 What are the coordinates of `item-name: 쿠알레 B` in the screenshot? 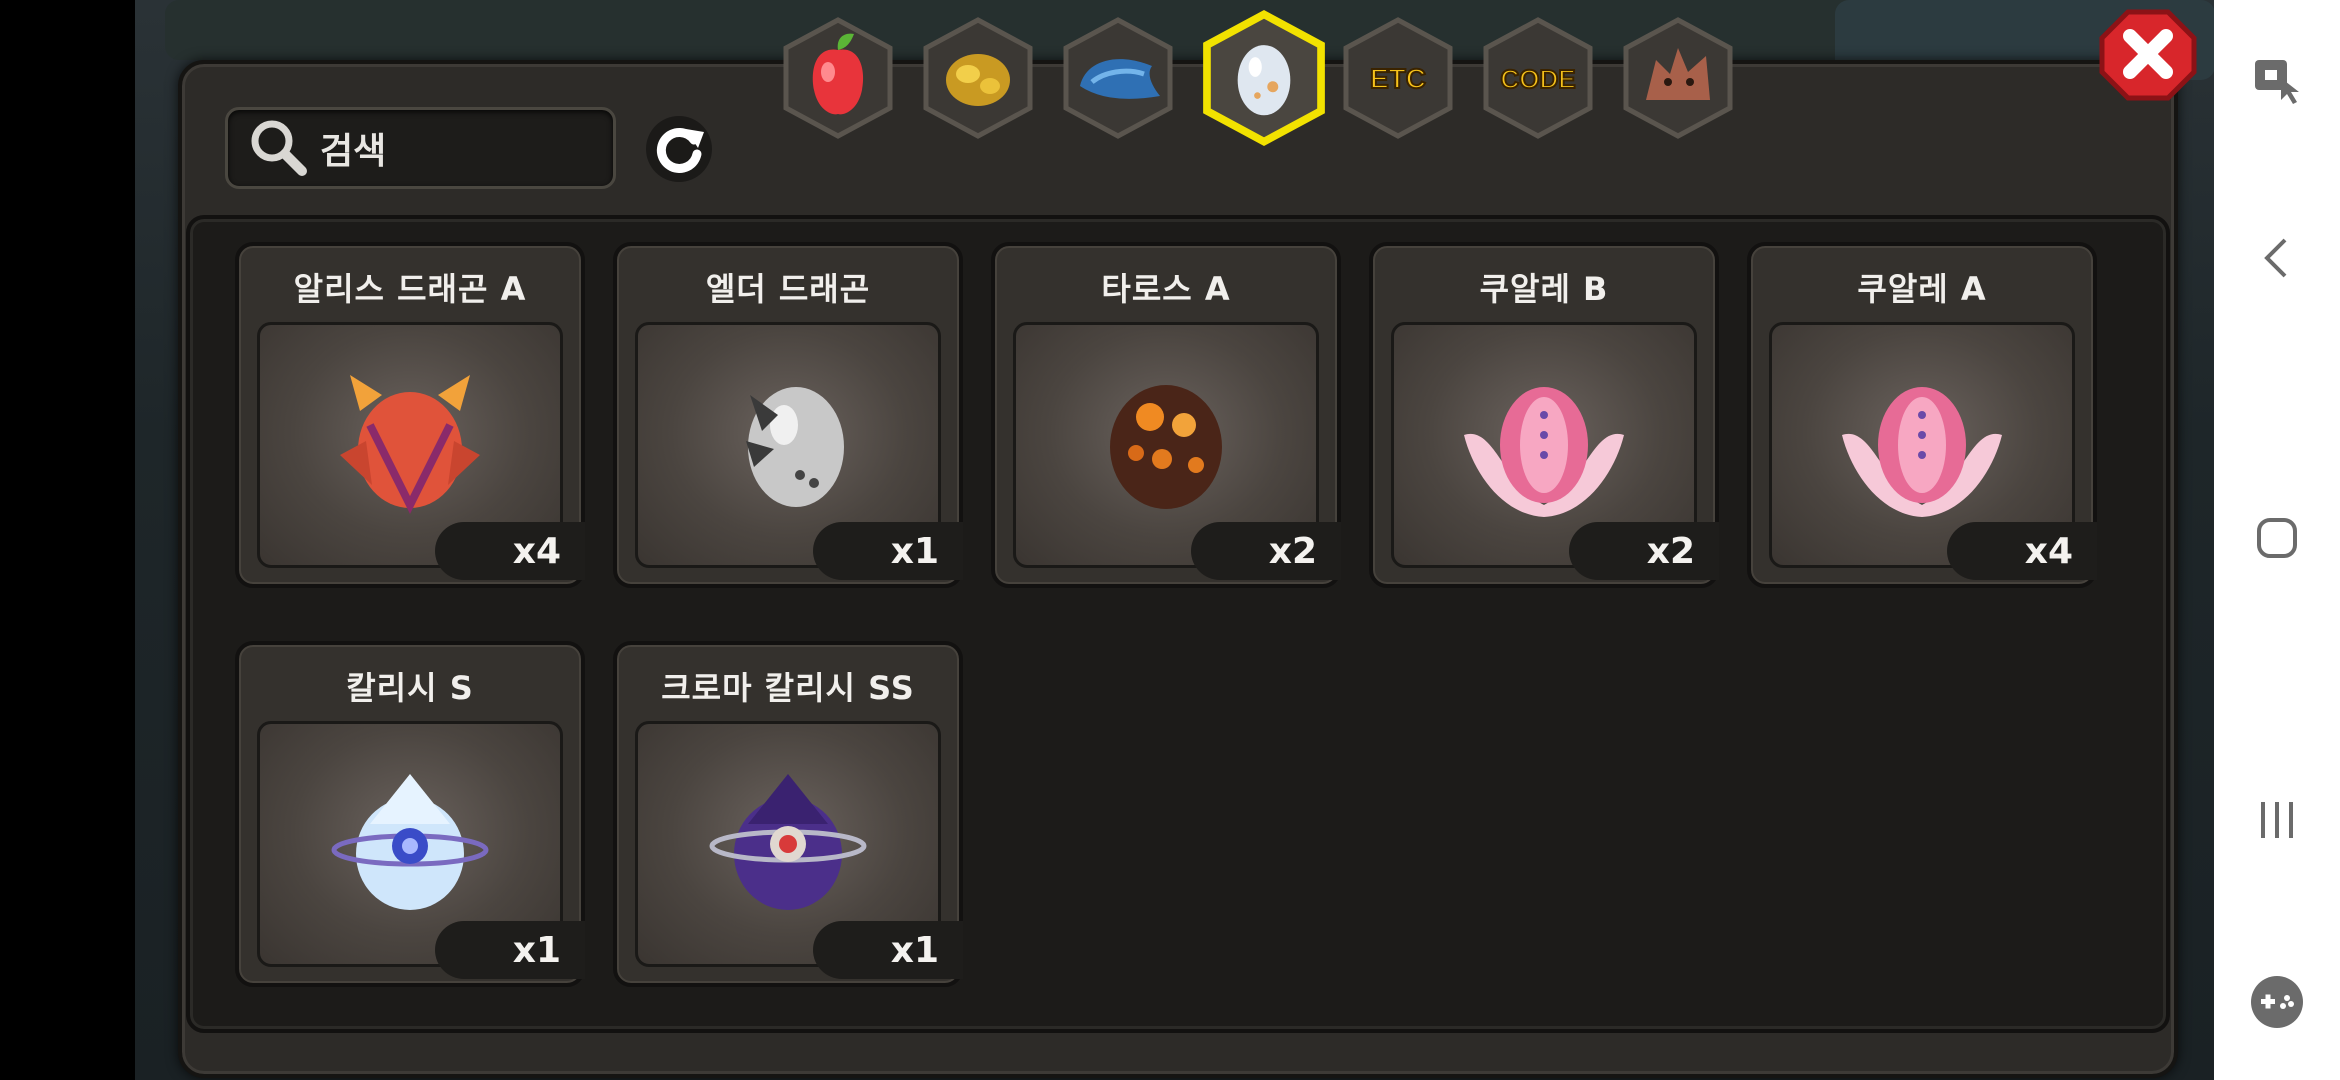 It's located at (1544, 289).